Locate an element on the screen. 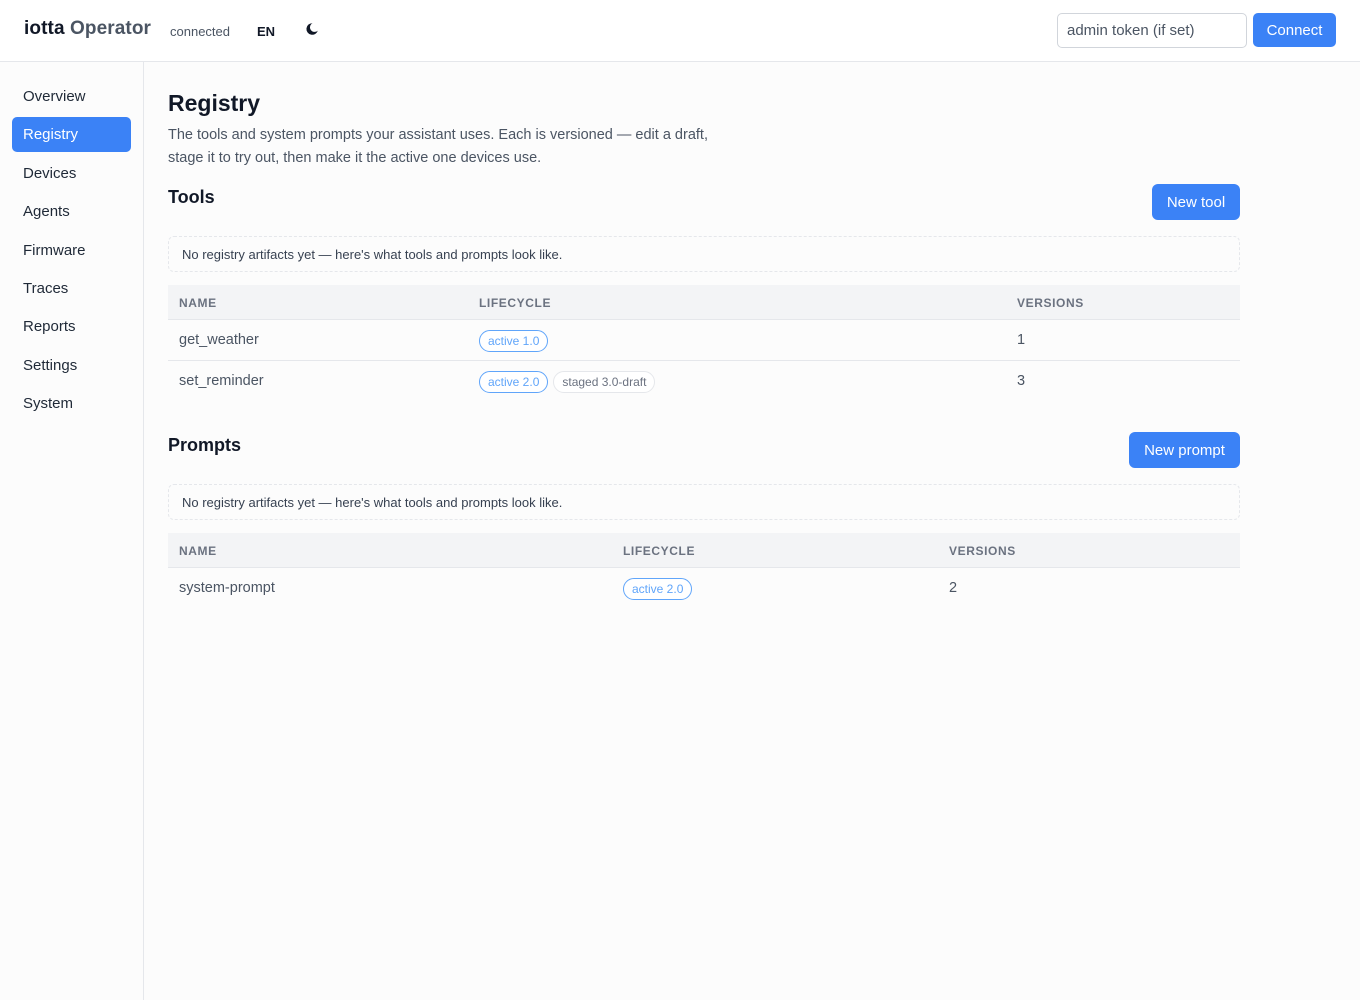 This screenshot has height=1000, width=1360. language-toggle: EN is located at coordinates (266, 31).